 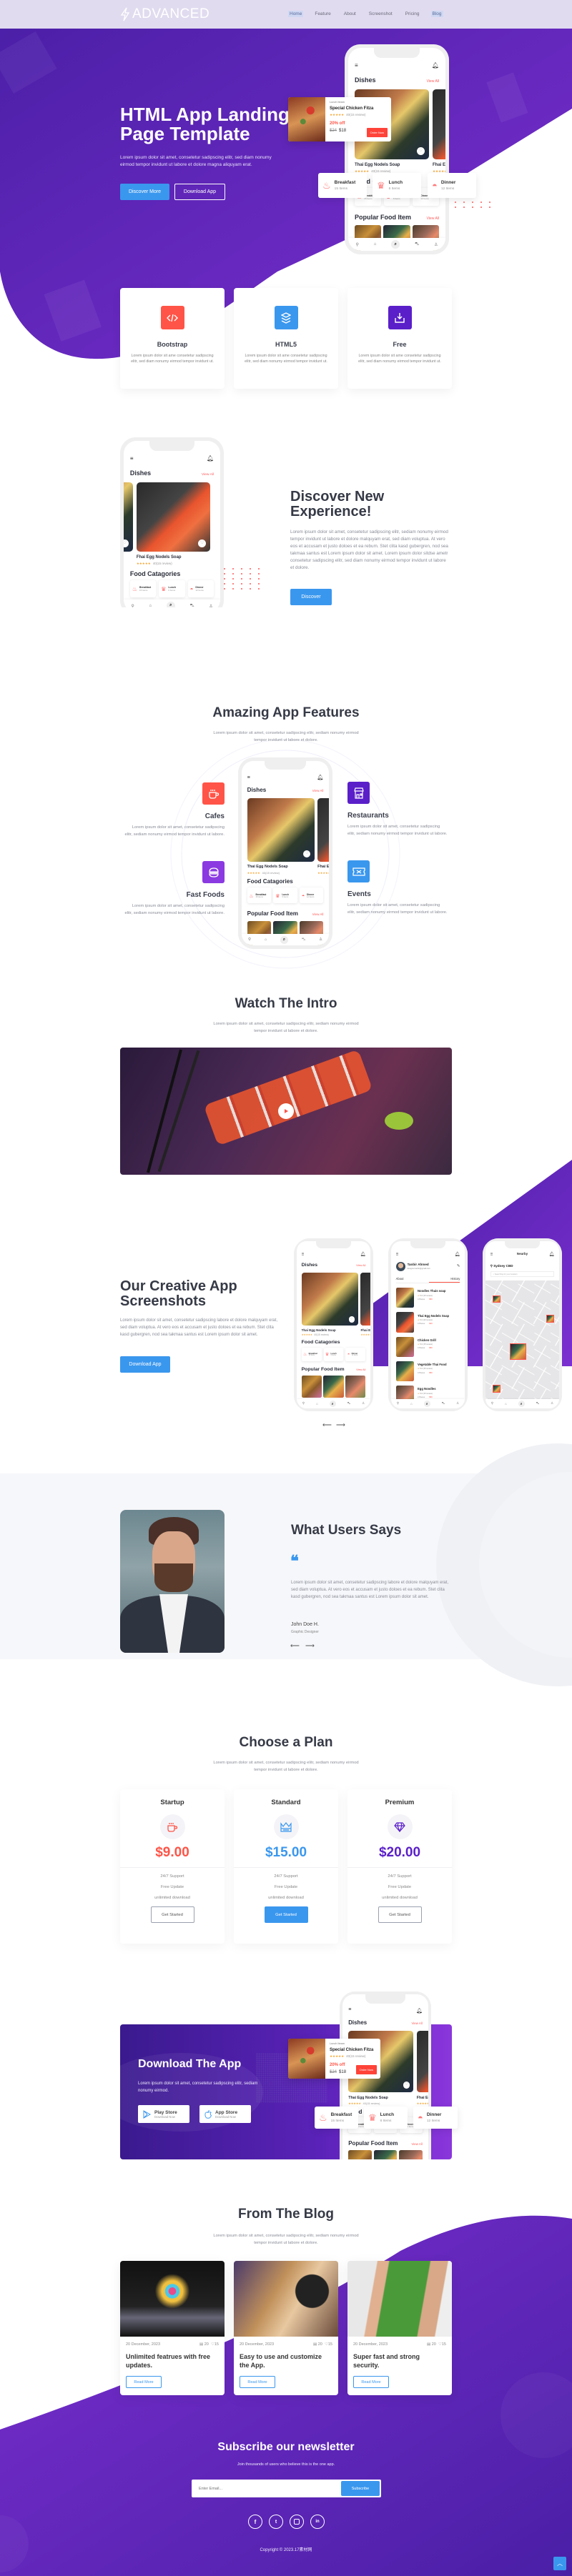 What do you see at coordinates (297, 2522) in the screenshot?
I see `instagram-icon` at bounding box center [297, 2522].